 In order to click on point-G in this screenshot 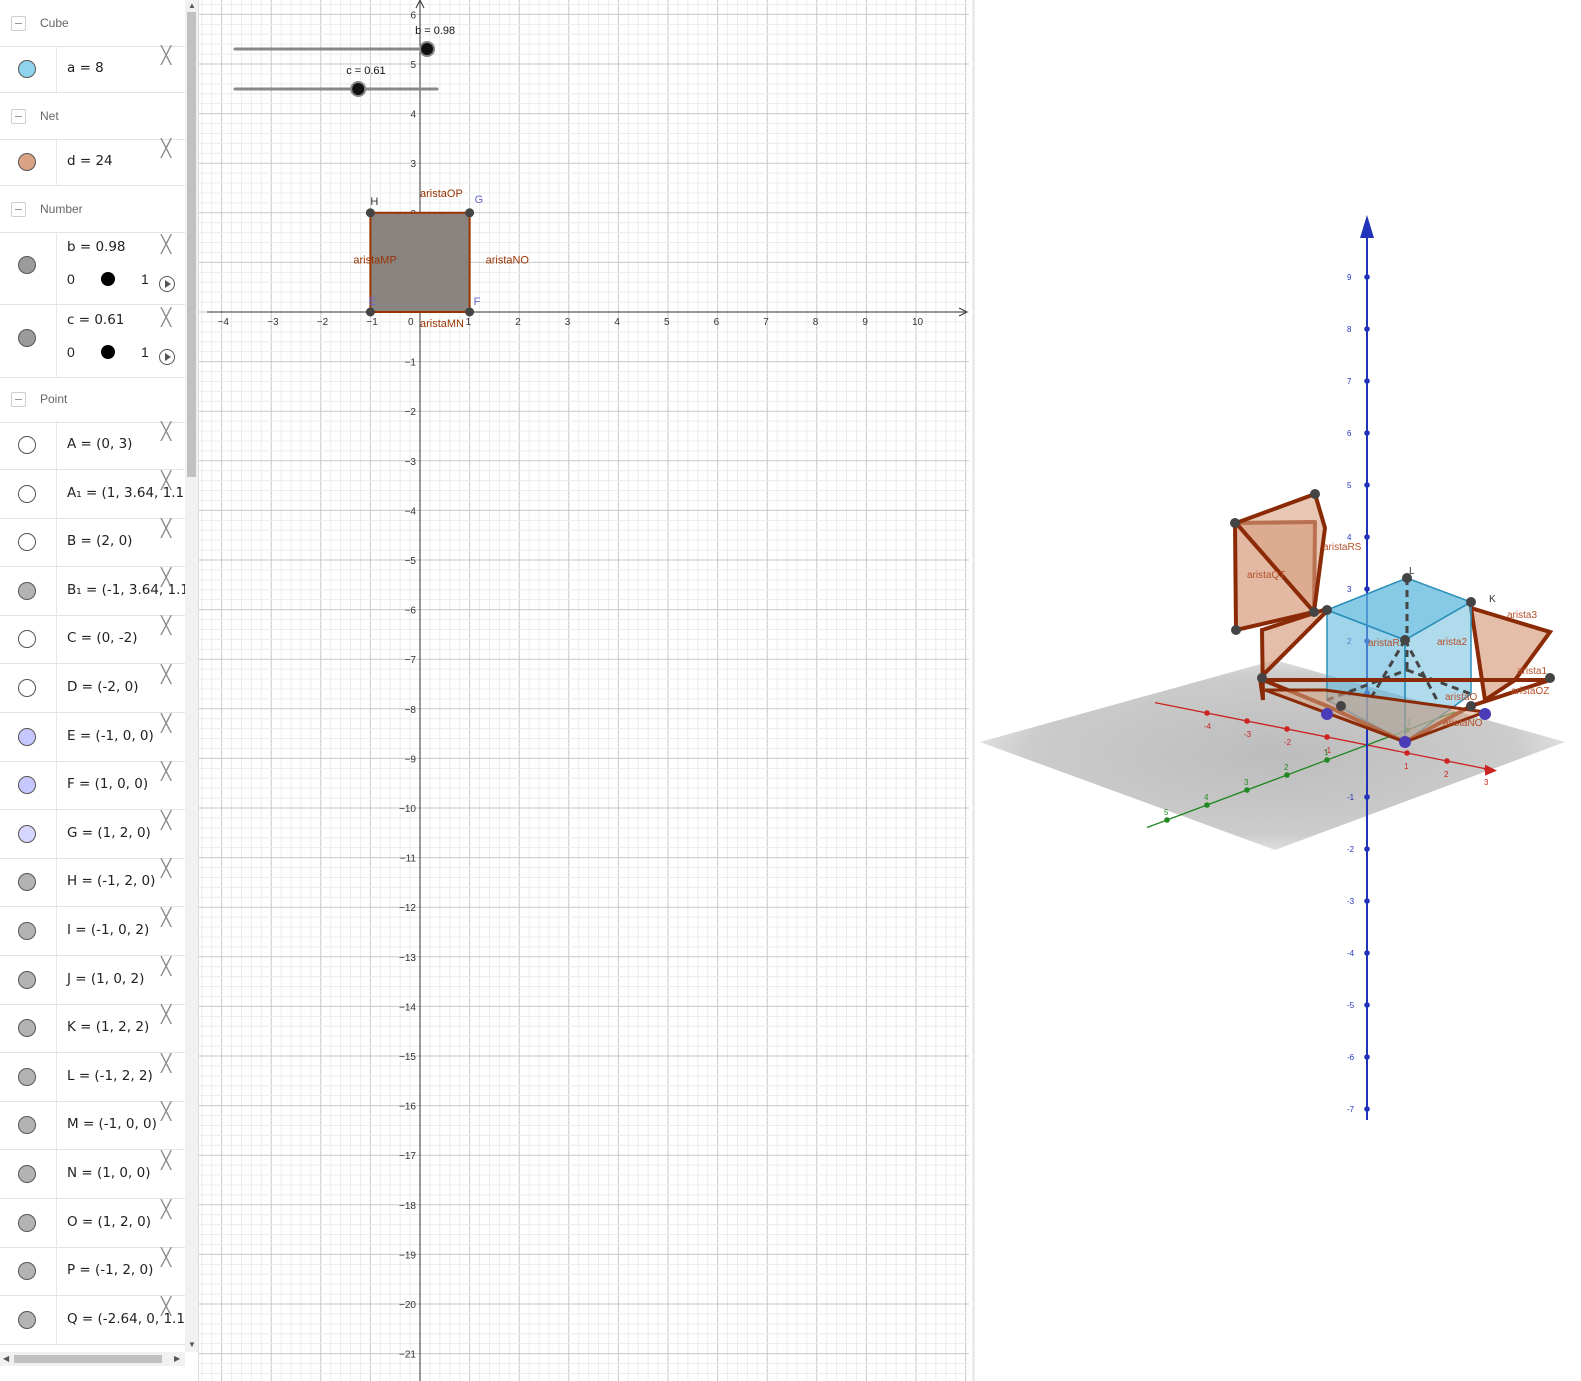, I will do `click(470, 213)`.